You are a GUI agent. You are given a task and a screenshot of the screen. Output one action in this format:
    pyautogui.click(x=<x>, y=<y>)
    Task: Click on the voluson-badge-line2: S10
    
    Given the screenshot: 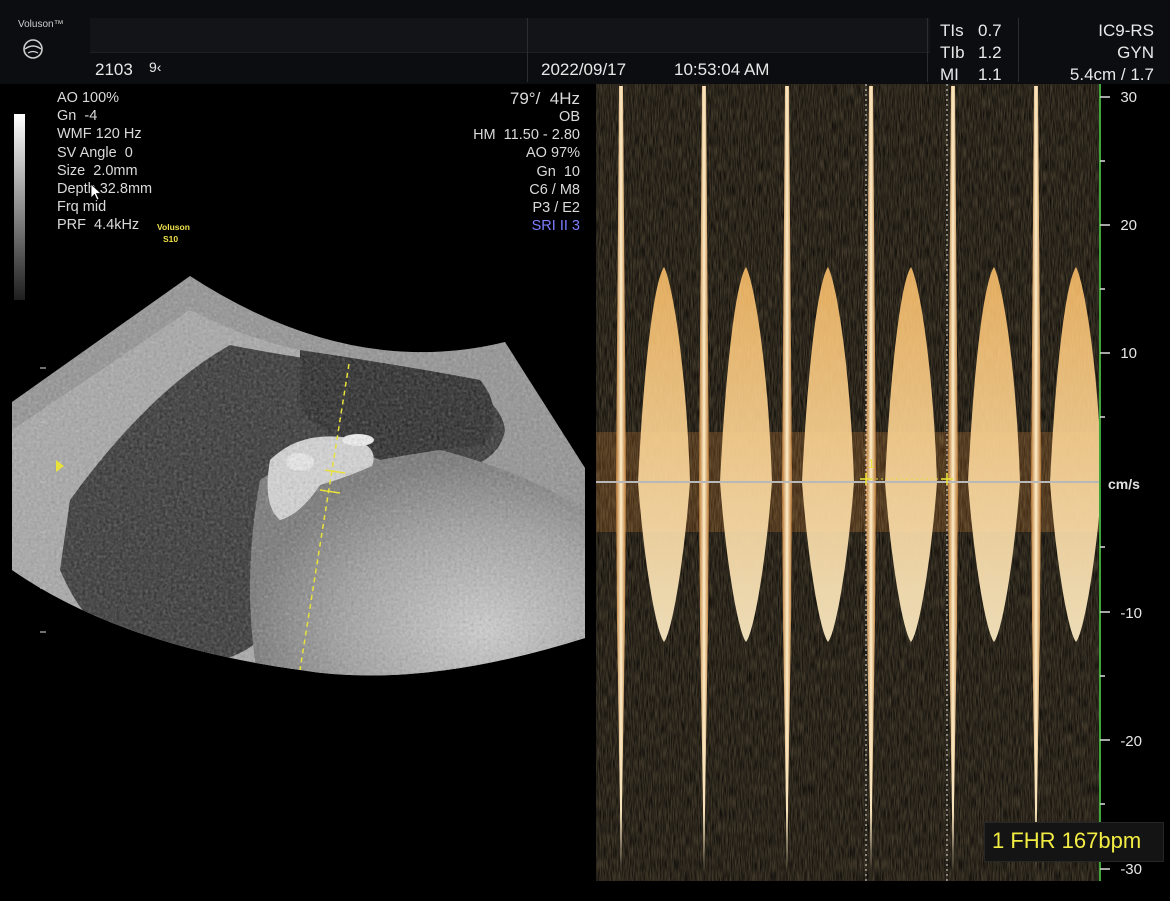 What is the action you would take?
    pyautogui.click(x=171, y=239)
    